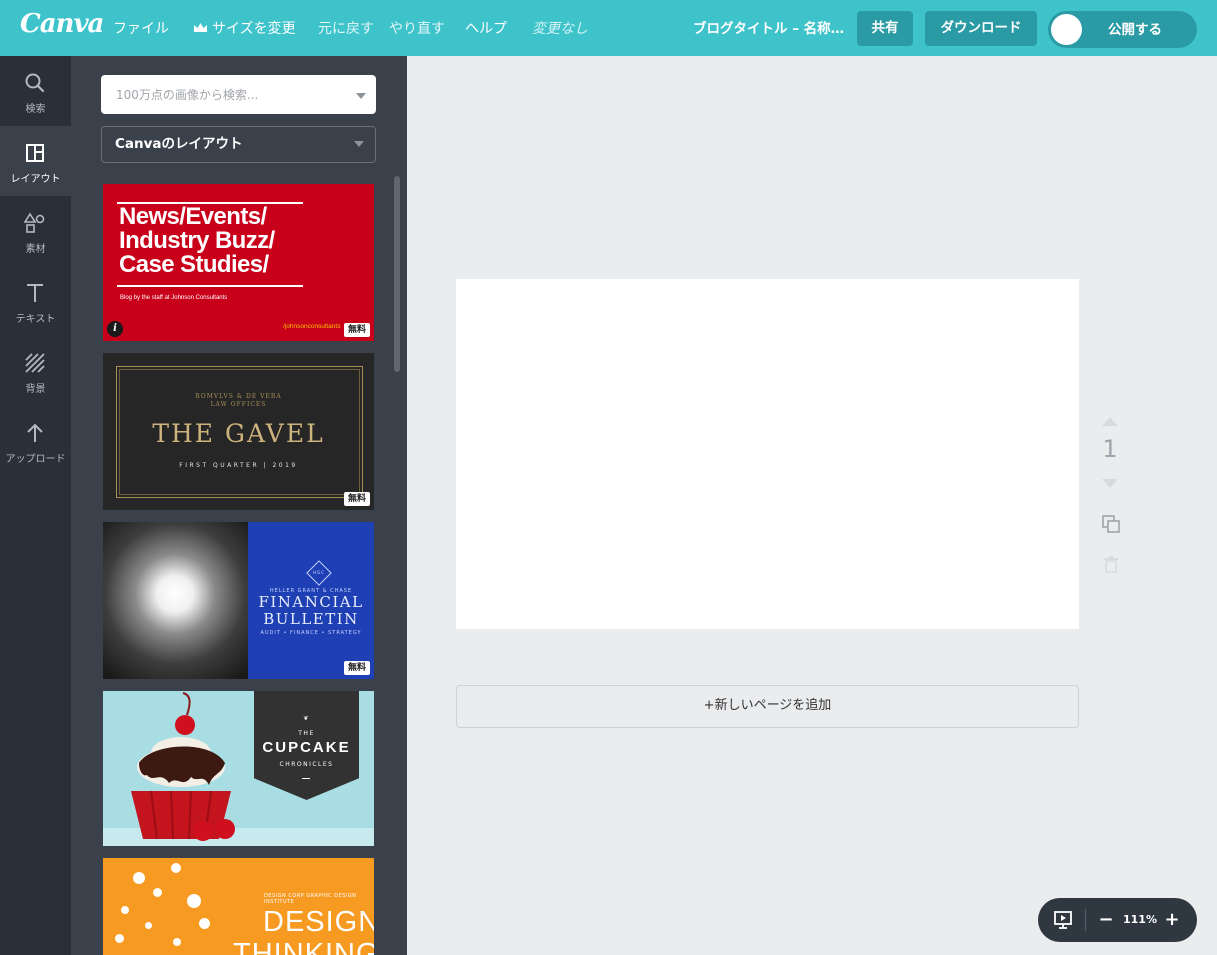 This screenshot has width=1217, height=955. Describe the element at coordinates (1117, 920) in the screenshot. I see `zoom-toolbar: − 111% +` at that location.